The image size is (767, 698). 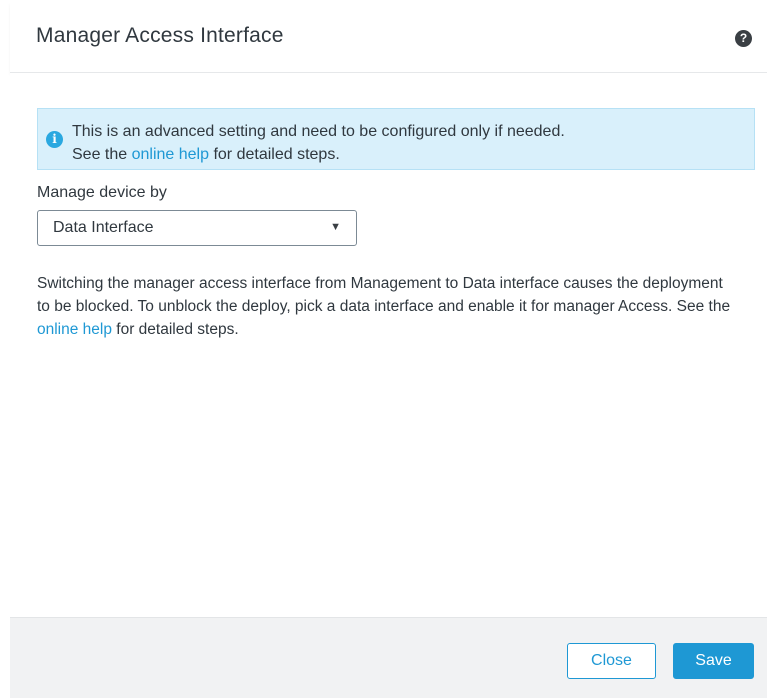 What do you see at coordinates (611, 661) in the screenshot?
I see `close-button: Close` at bounding box center [611, 661].